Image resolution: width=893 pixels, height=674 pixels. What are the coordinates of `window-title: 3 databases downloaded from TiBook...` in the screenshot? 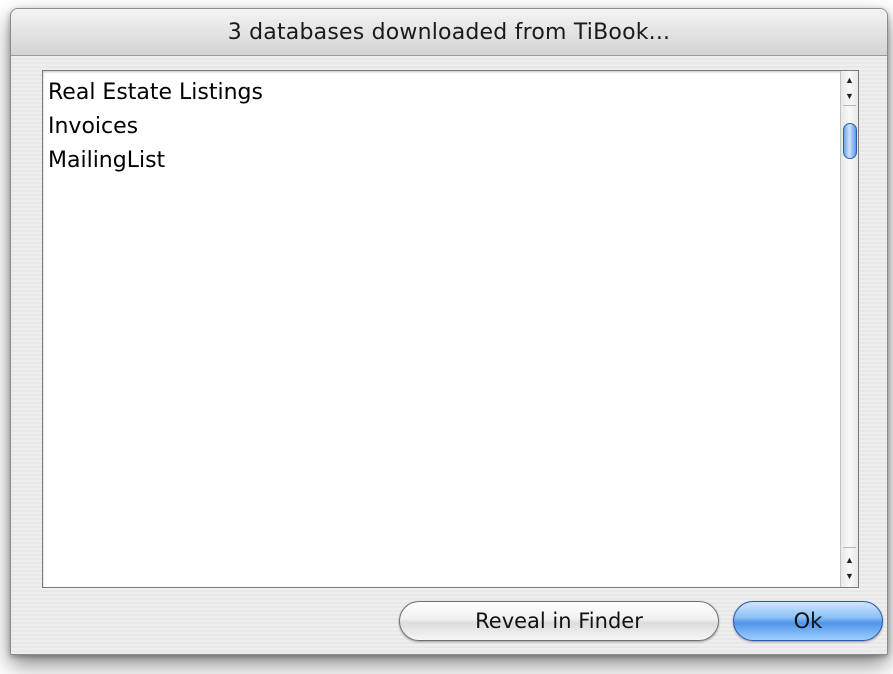 It's located at (449, 32).